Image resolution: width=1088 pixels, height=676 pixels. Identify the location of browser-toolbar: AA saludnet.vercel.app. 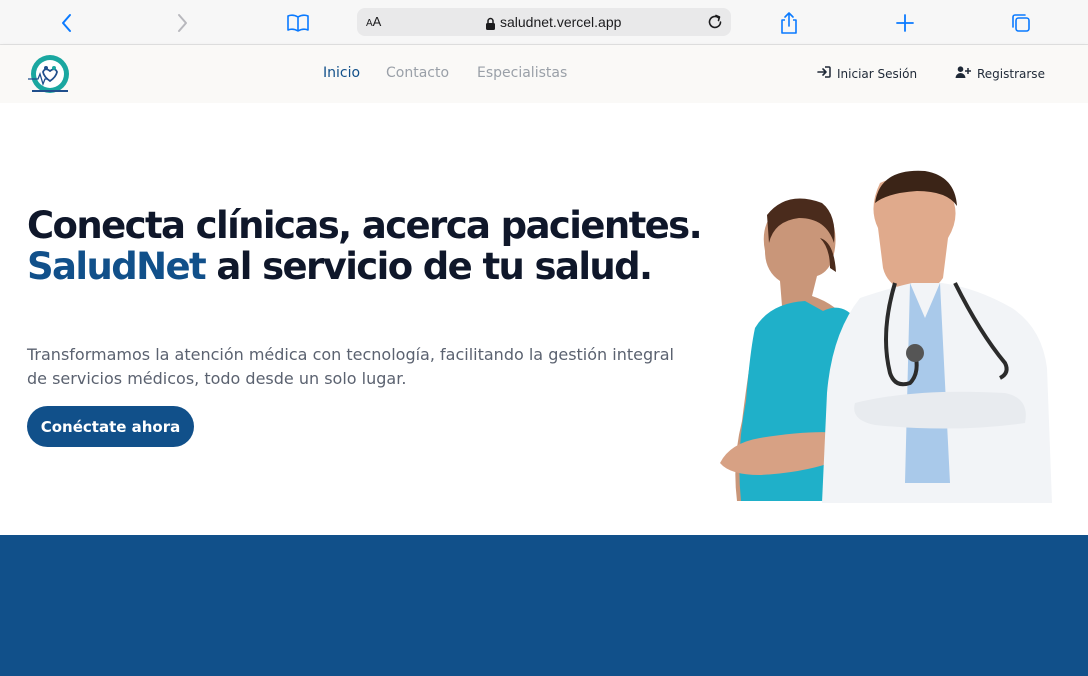
(544, 22).